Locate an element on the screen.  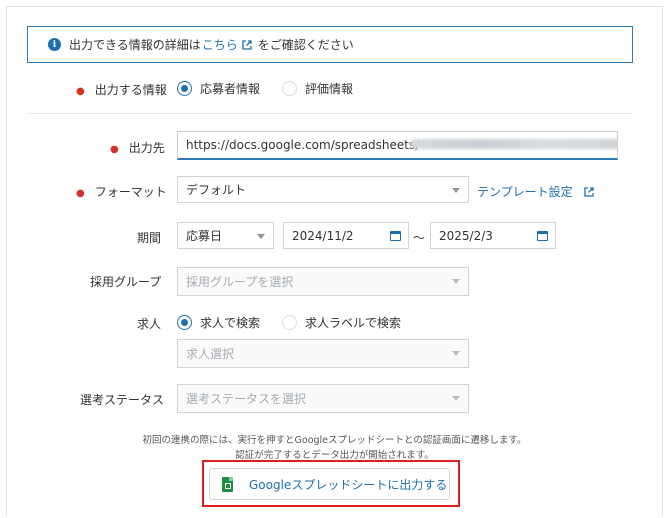
export-to-google-sheets-button: Googleスプレッドシートに出力する is located at coordinates (329, 484).